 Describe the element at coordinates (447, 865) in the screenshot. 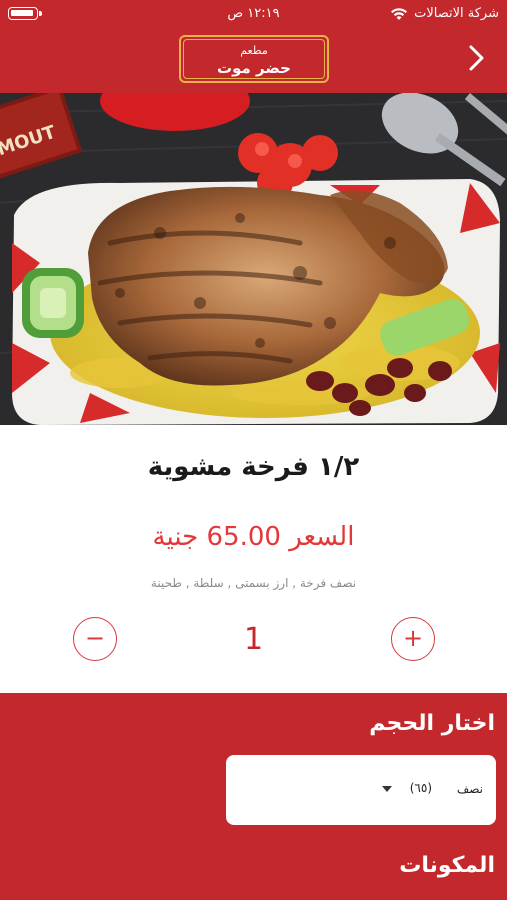

I see `components-section-label: المكونات` at that location.